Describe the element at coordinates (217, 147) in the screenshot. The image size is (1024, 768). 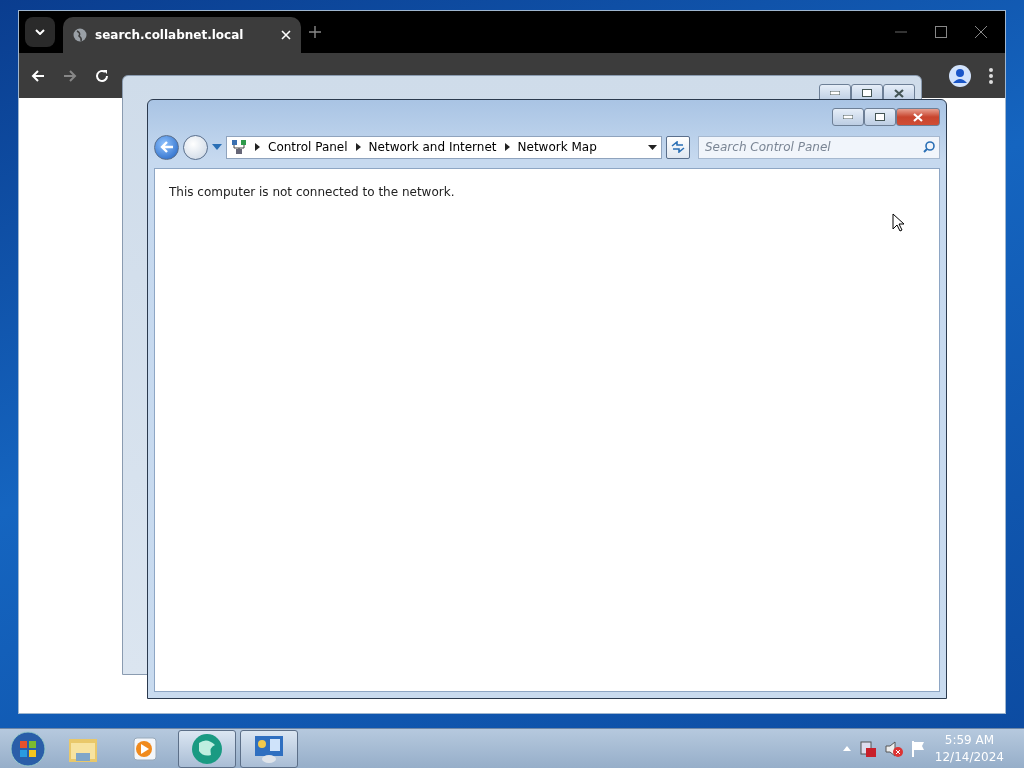
I see `history-dropdown-icon` at that location.